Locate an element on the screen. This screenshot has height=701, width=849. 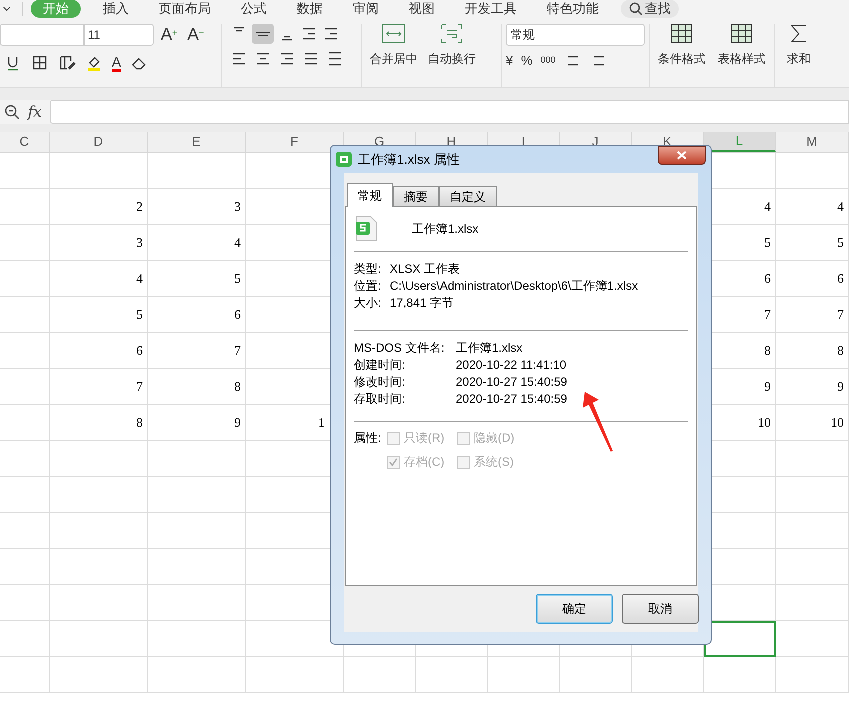
column-header: D is located at coordinates (99, 142).